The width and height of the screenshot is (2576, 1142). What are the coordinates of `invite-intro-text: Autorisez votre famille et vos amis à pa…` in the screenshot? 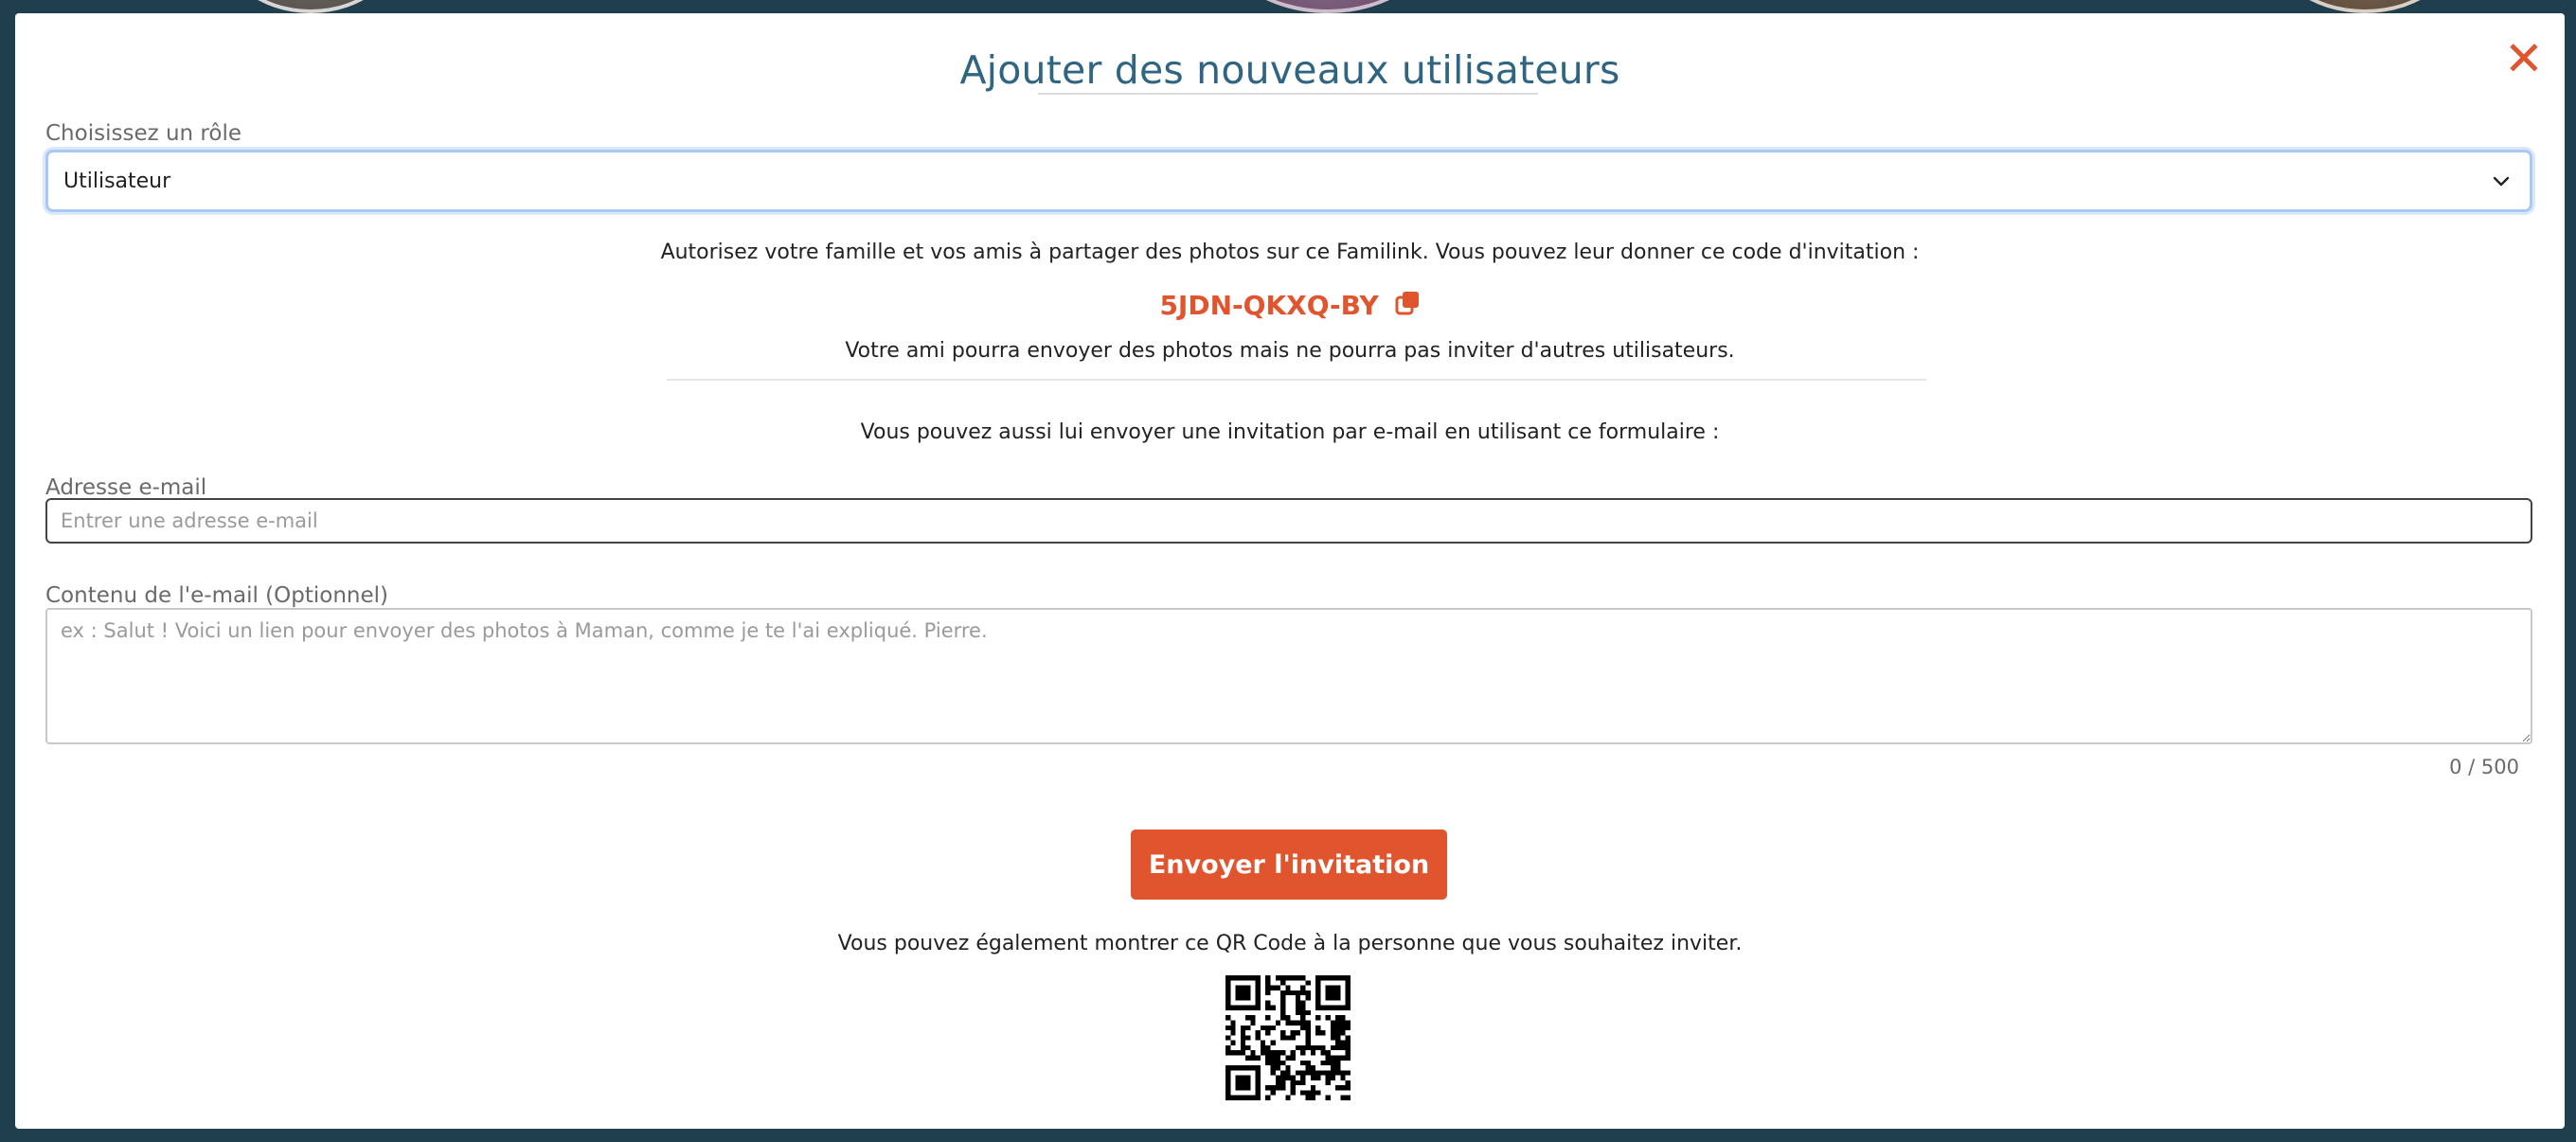 It's located at (1290, 253).